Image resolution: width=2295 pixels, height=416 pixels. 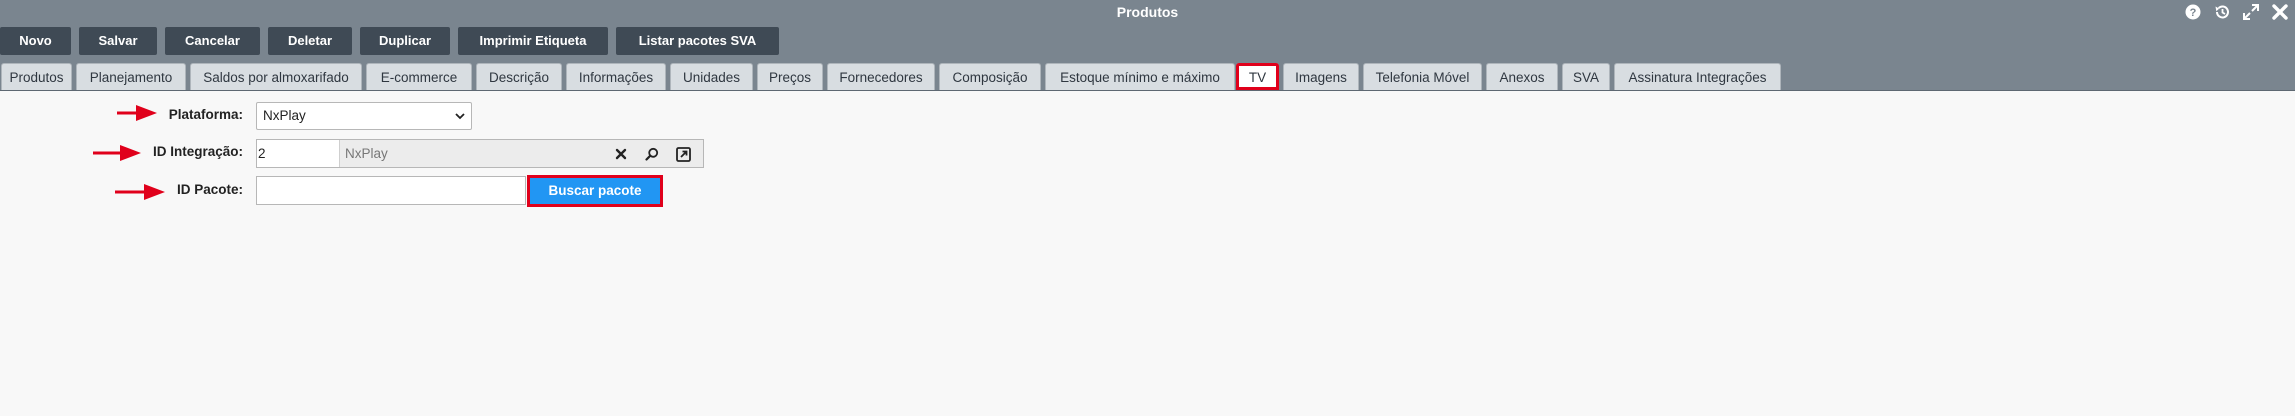 I want to click on window-title: Produtos, so click(x=1147, y=12).